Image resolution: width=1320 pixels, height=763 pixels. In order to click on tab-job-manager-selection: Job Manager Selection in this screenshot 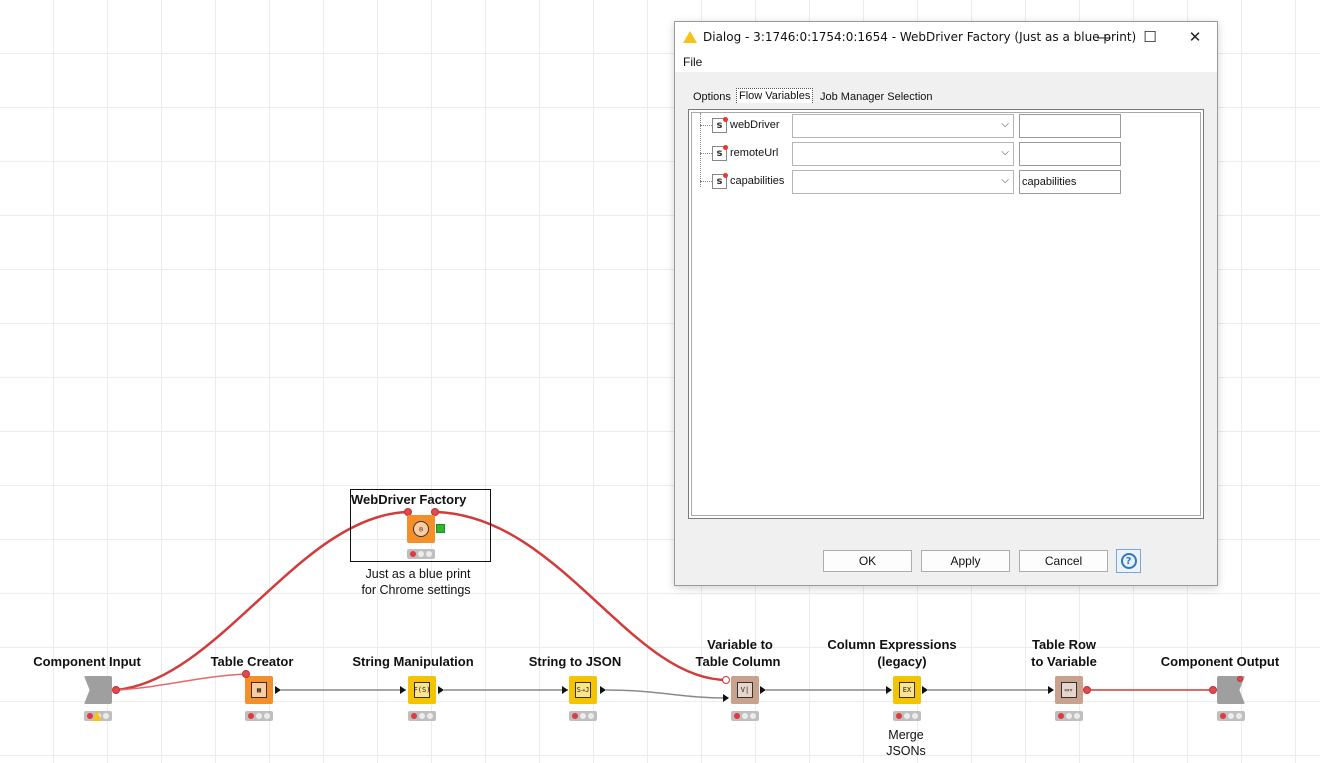, I will do `click(876, 97)`.